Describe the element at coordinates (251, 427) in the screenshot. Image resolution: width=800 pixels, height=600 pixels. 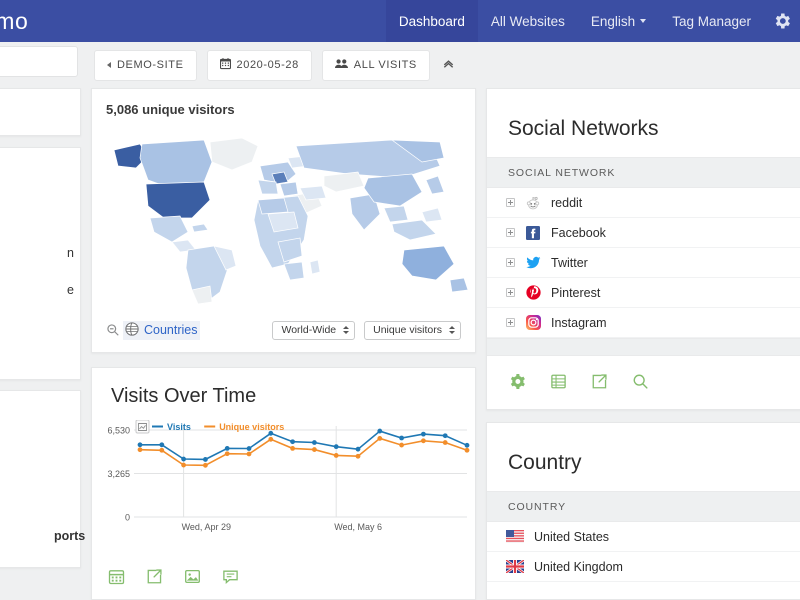
I see `svg-text: Unique visitors` at that location.